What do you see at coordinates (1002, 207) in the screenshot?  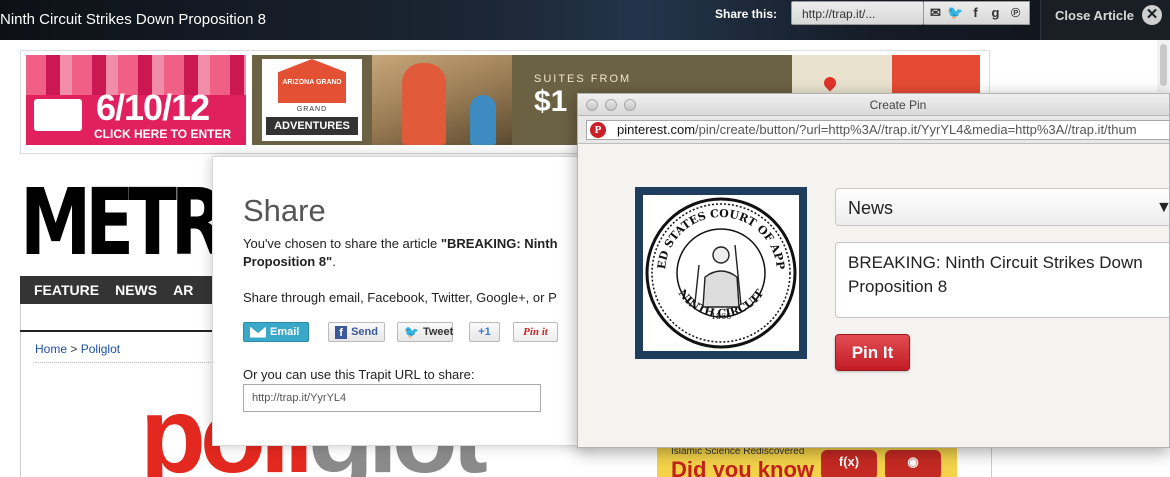 I see `board-select: News ▼` at bounding box center [1002, 207].